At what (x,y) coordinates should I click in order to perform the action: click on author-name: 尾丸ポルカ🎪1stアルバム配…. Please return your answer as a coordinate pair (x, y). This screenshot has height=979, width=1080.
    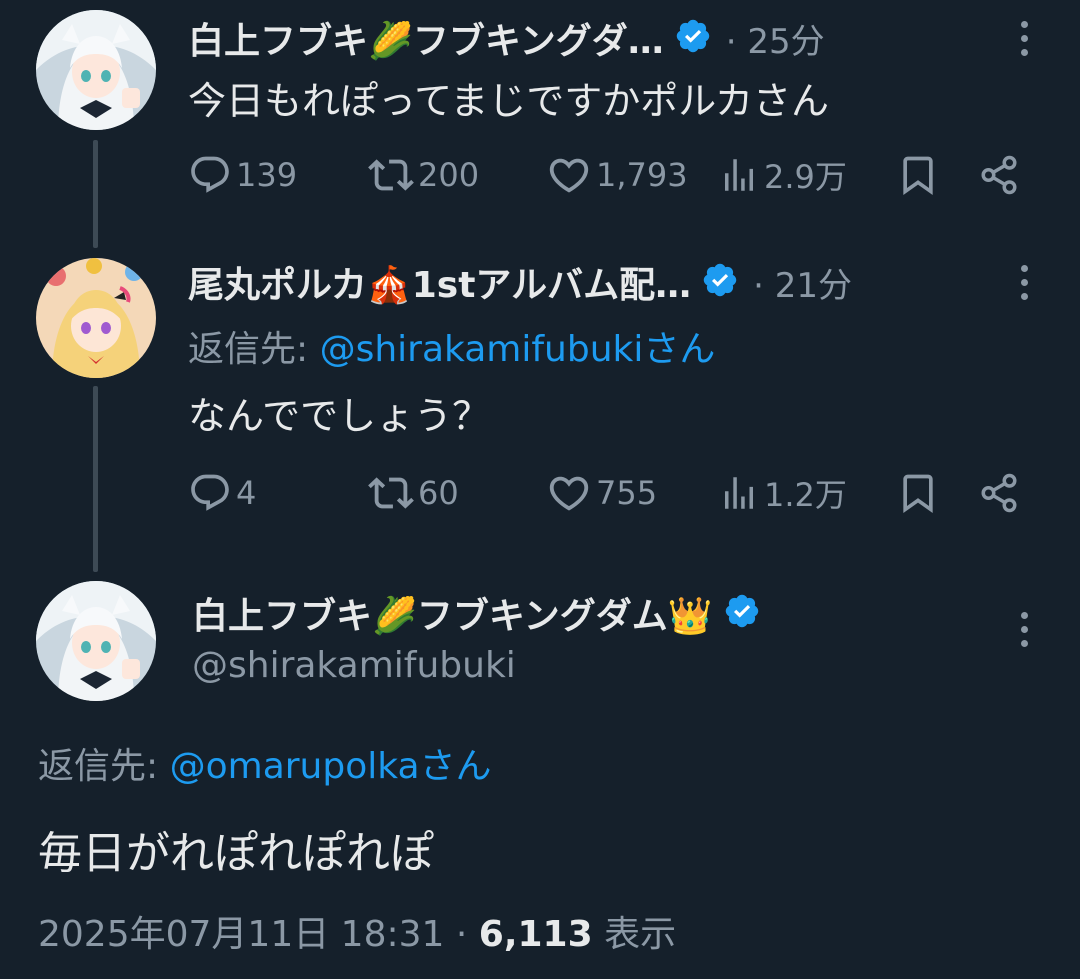
    Looking at the image, I should click on (439, 282).